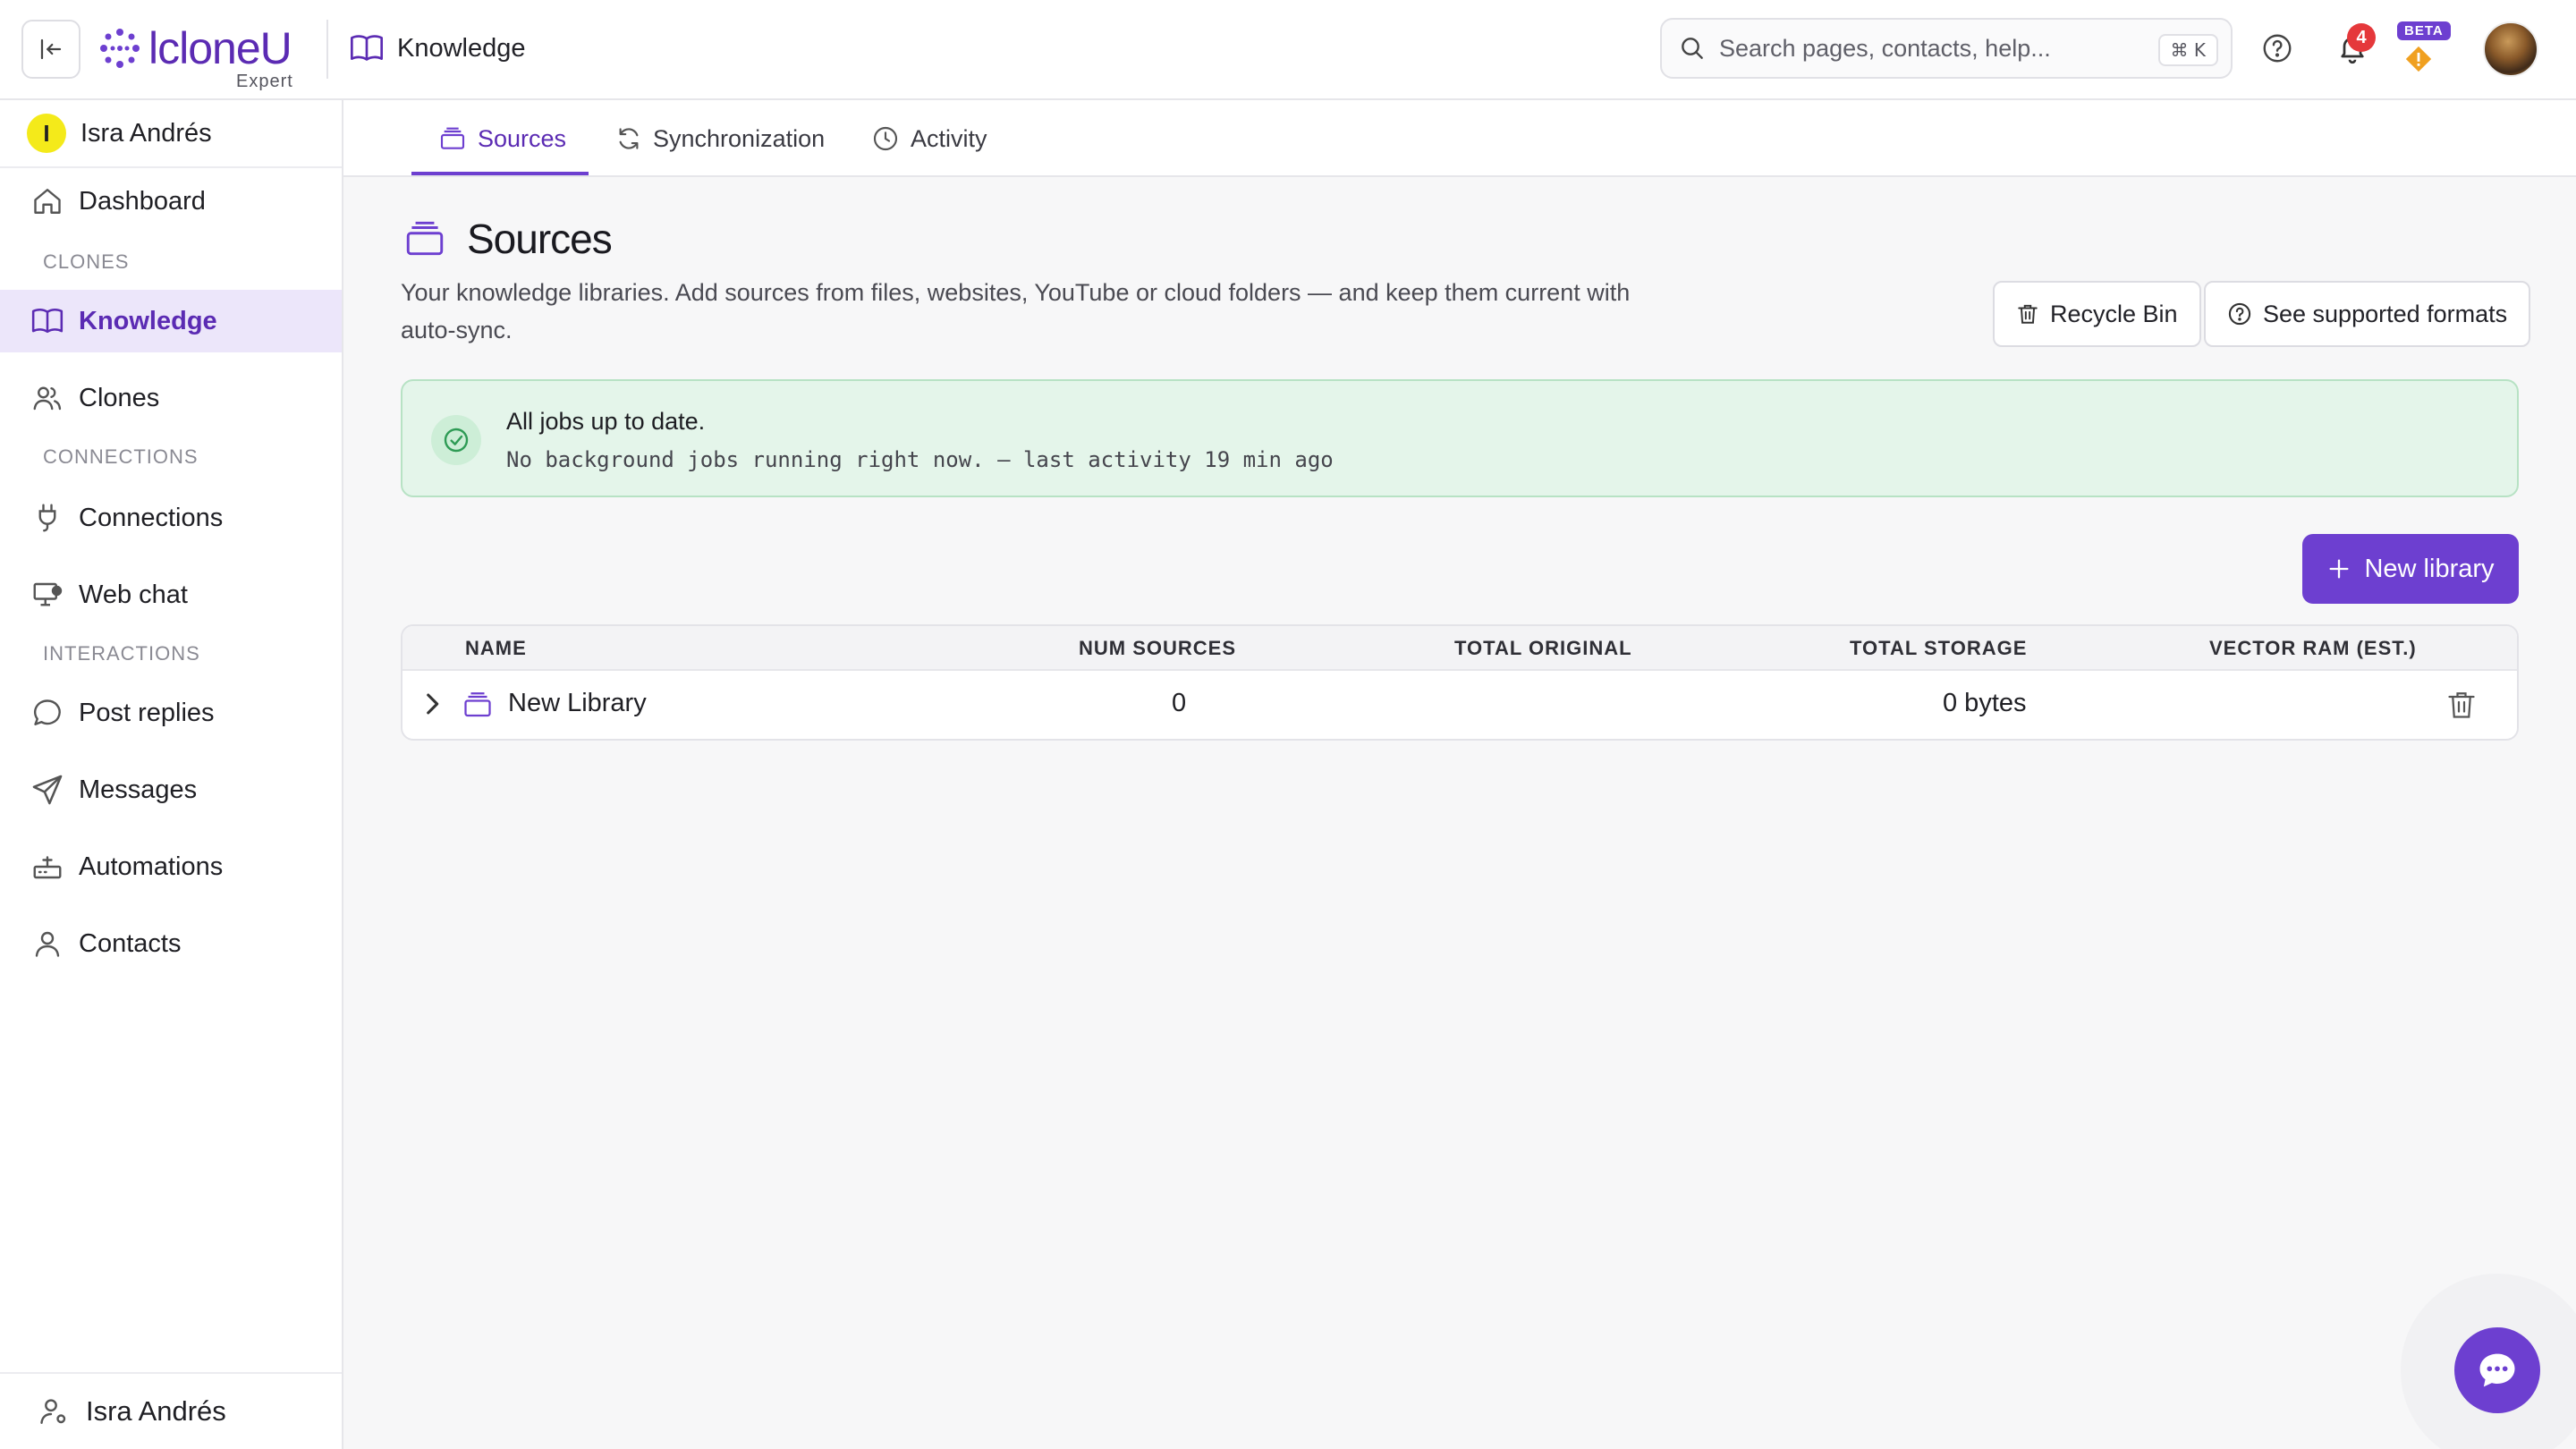  I want to click on account-menu: Isra Andrés, so click(171, 1410).